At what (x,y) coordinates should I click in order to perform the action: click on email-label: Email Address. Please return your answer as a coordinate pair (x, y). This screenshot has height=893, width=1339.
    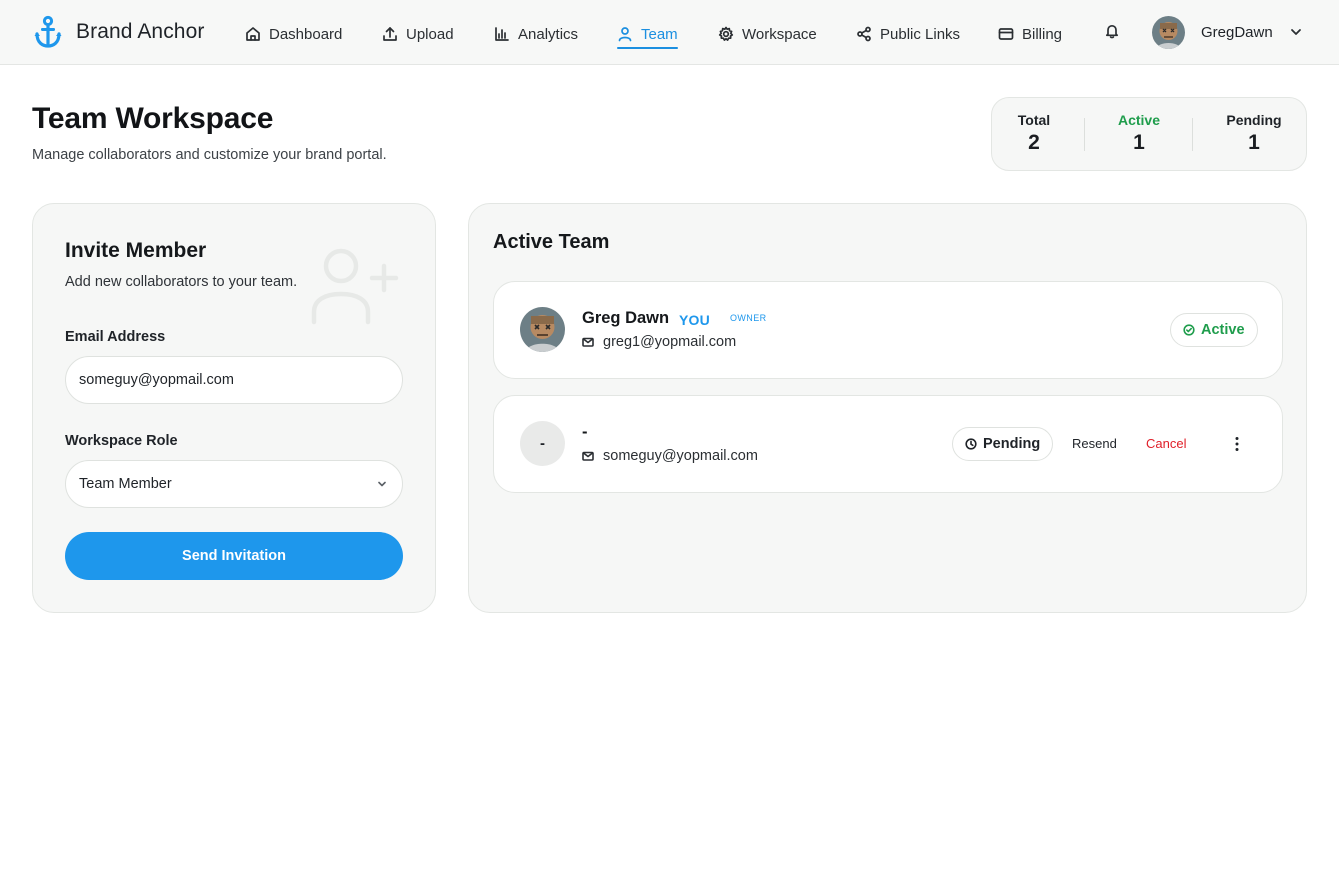
    Looking at the image, I should click on (115, 337).